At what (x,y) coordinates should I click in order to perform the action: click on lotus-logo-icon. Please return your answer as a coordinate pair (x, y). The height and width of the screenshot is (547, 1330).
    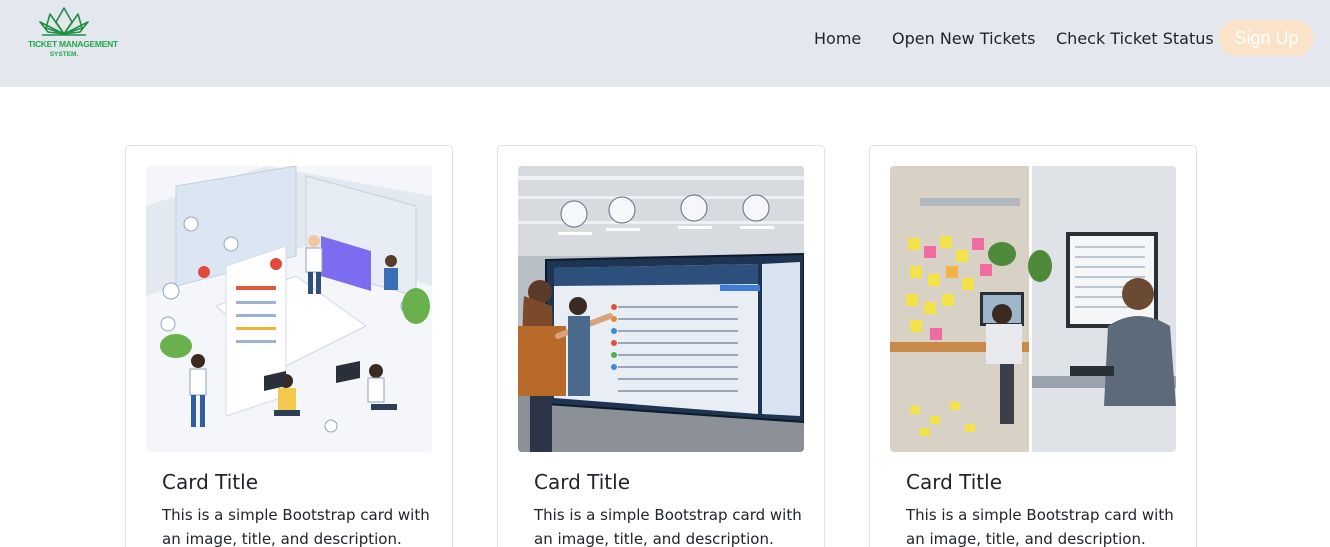
    Looking at the image, I should click on (64, 21).